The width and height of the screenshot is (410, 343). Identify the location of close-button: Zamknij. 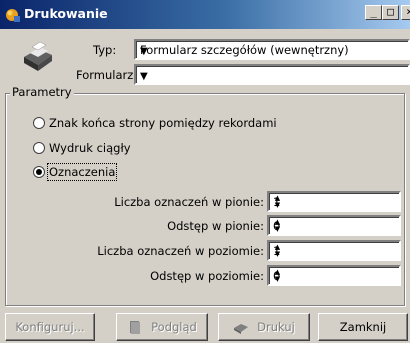
(363, 327).